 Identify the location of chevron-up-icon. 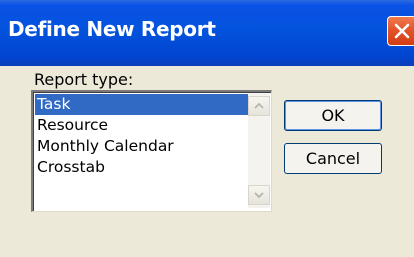
(259, 105).